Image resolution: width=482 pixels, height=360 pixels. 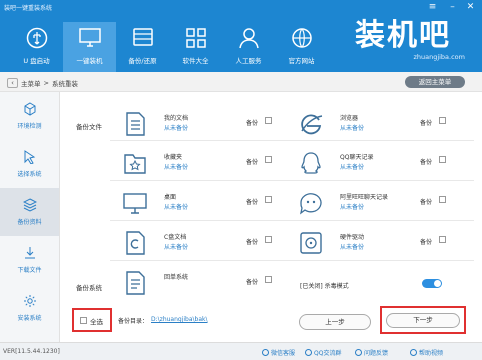 What do you see at coordinates (29, 205) in the screenshot?
I see `layers-icon` at bounding box center [29, 205].